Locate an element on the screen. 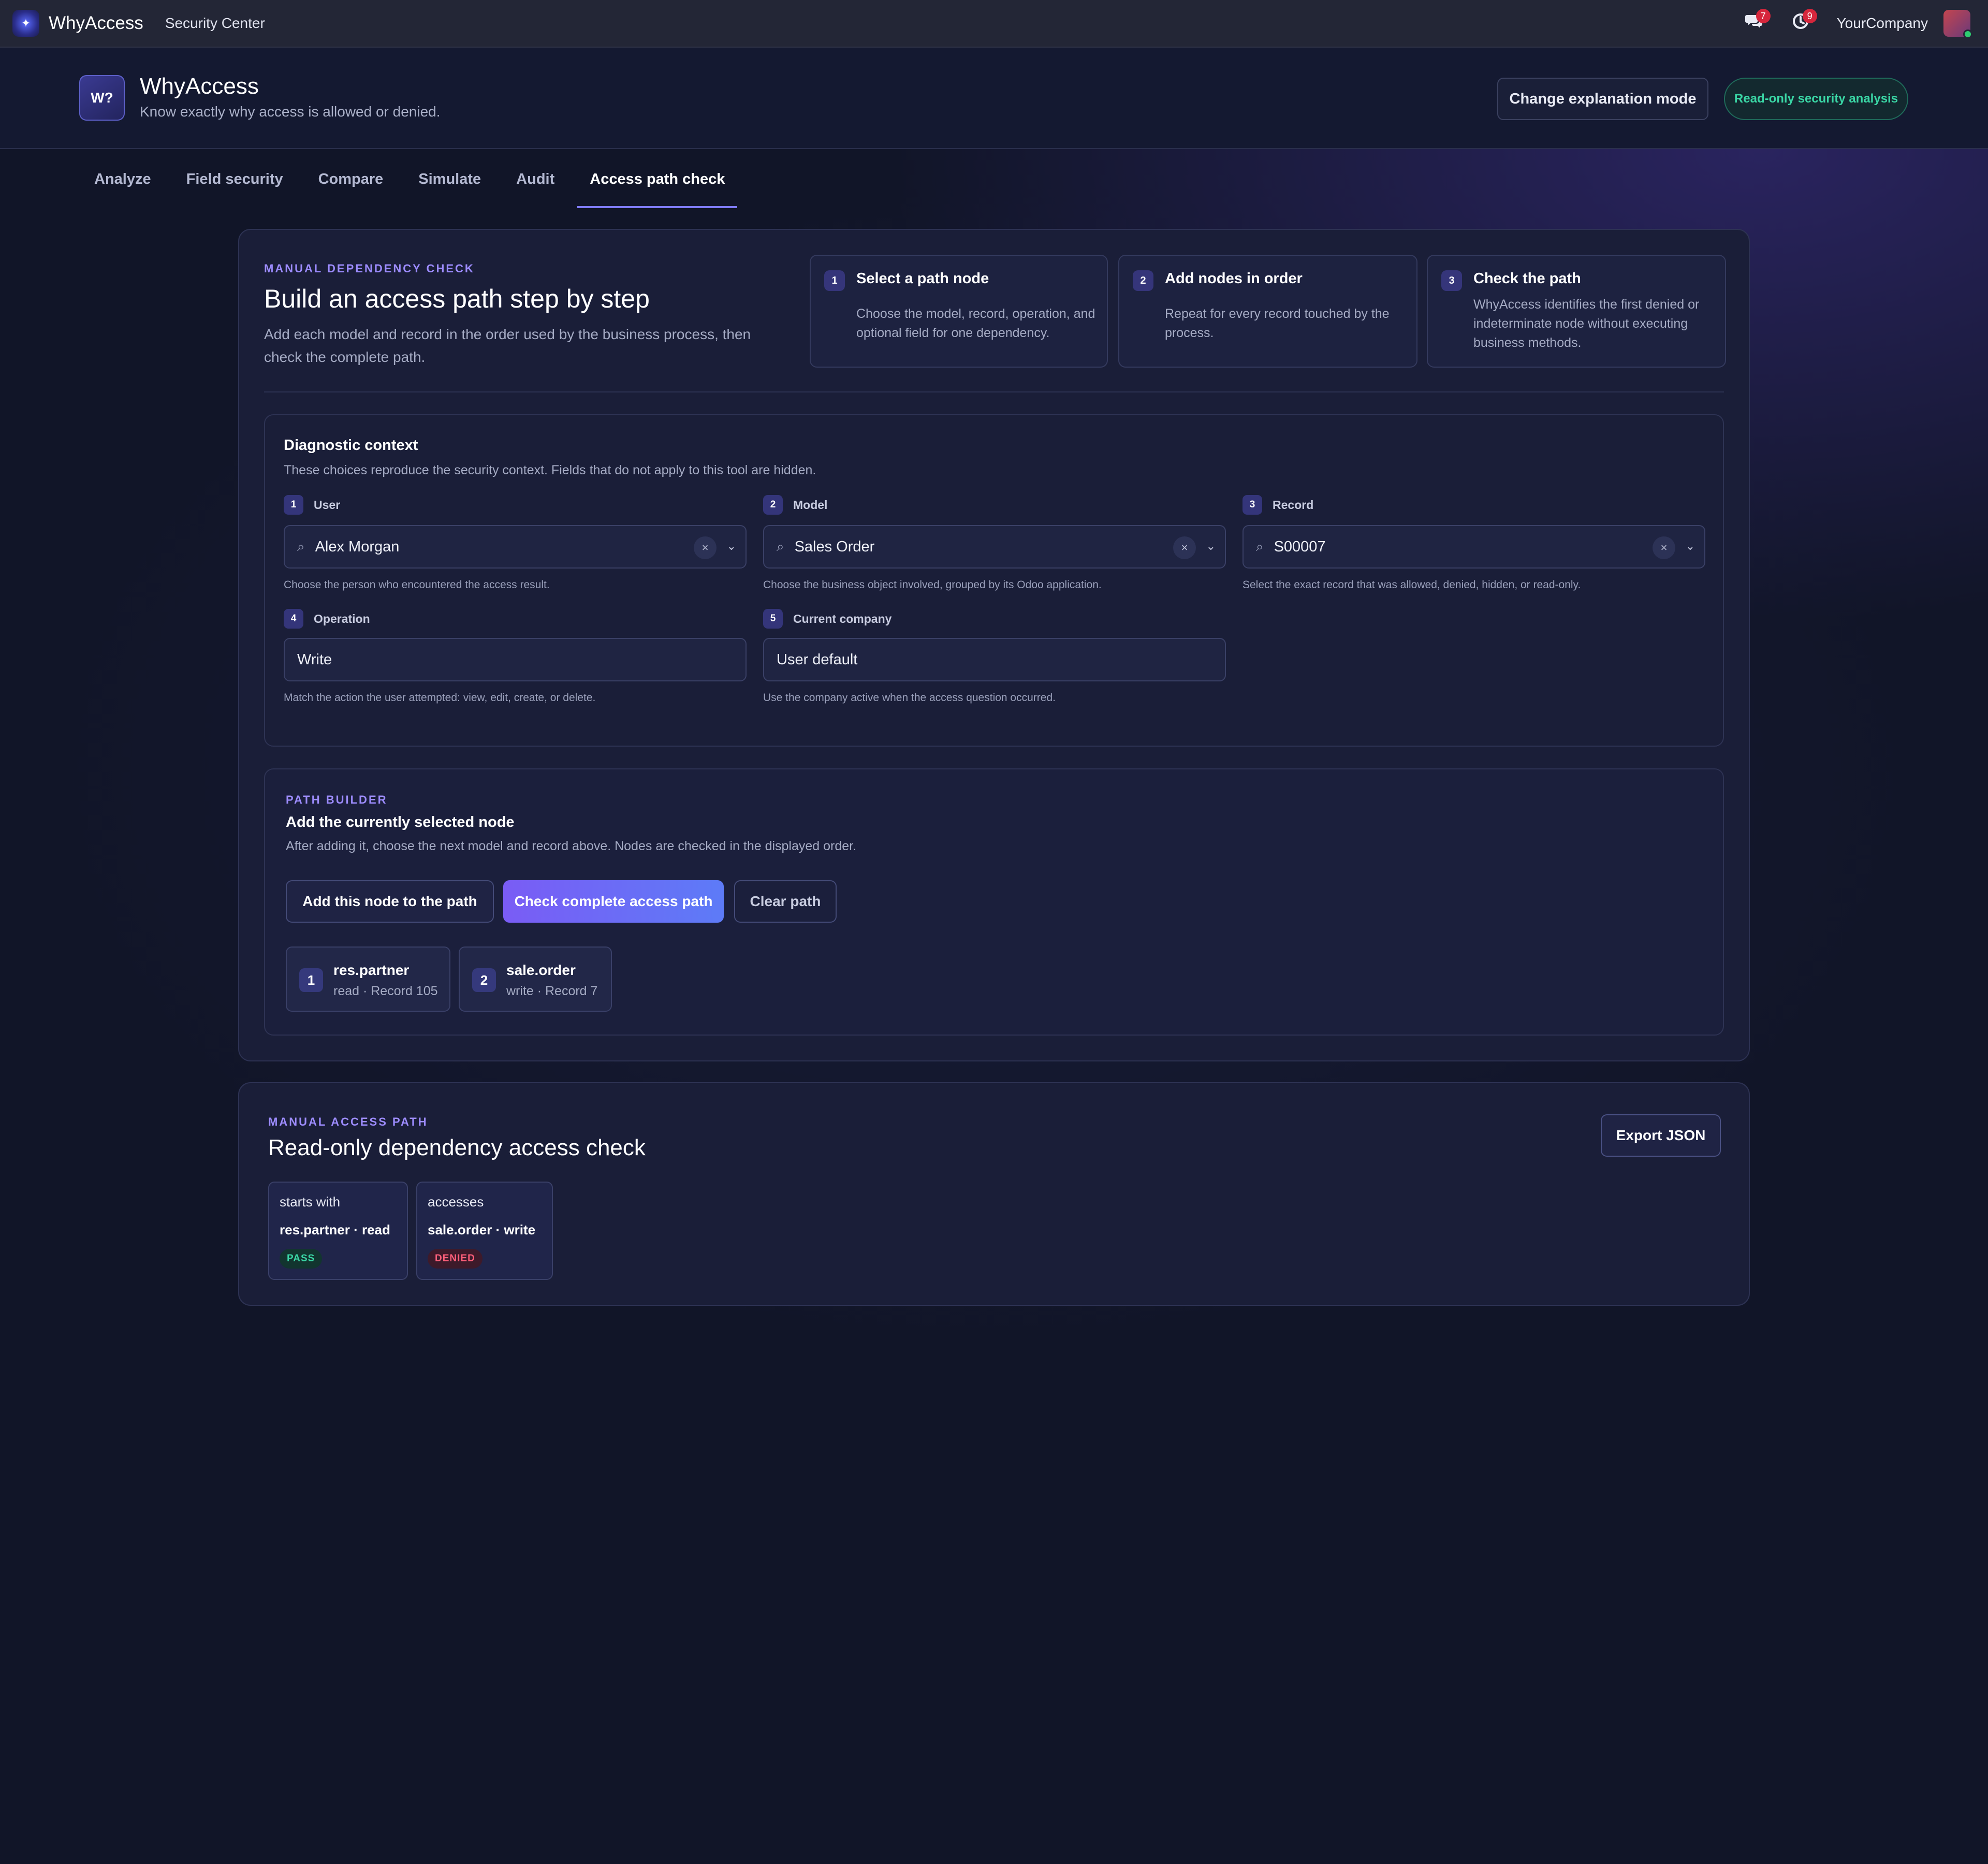  path-node-chip: 2 sale.order write · Record 7 is located at coordinates (535, 979).